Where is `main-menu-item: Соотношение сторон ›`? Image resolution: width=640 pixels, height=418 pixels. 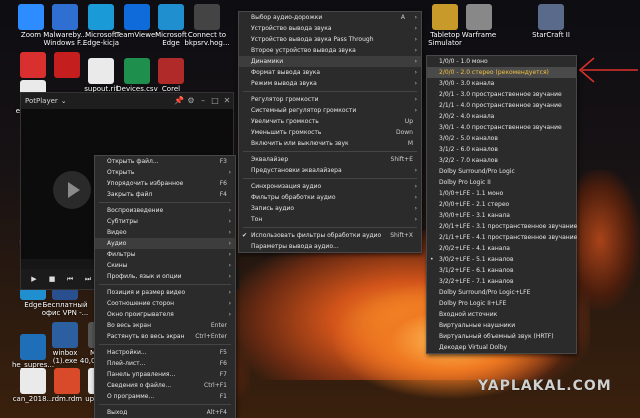
main-menu-item: Соотношение сторон › is located at coordinates (165, 303).